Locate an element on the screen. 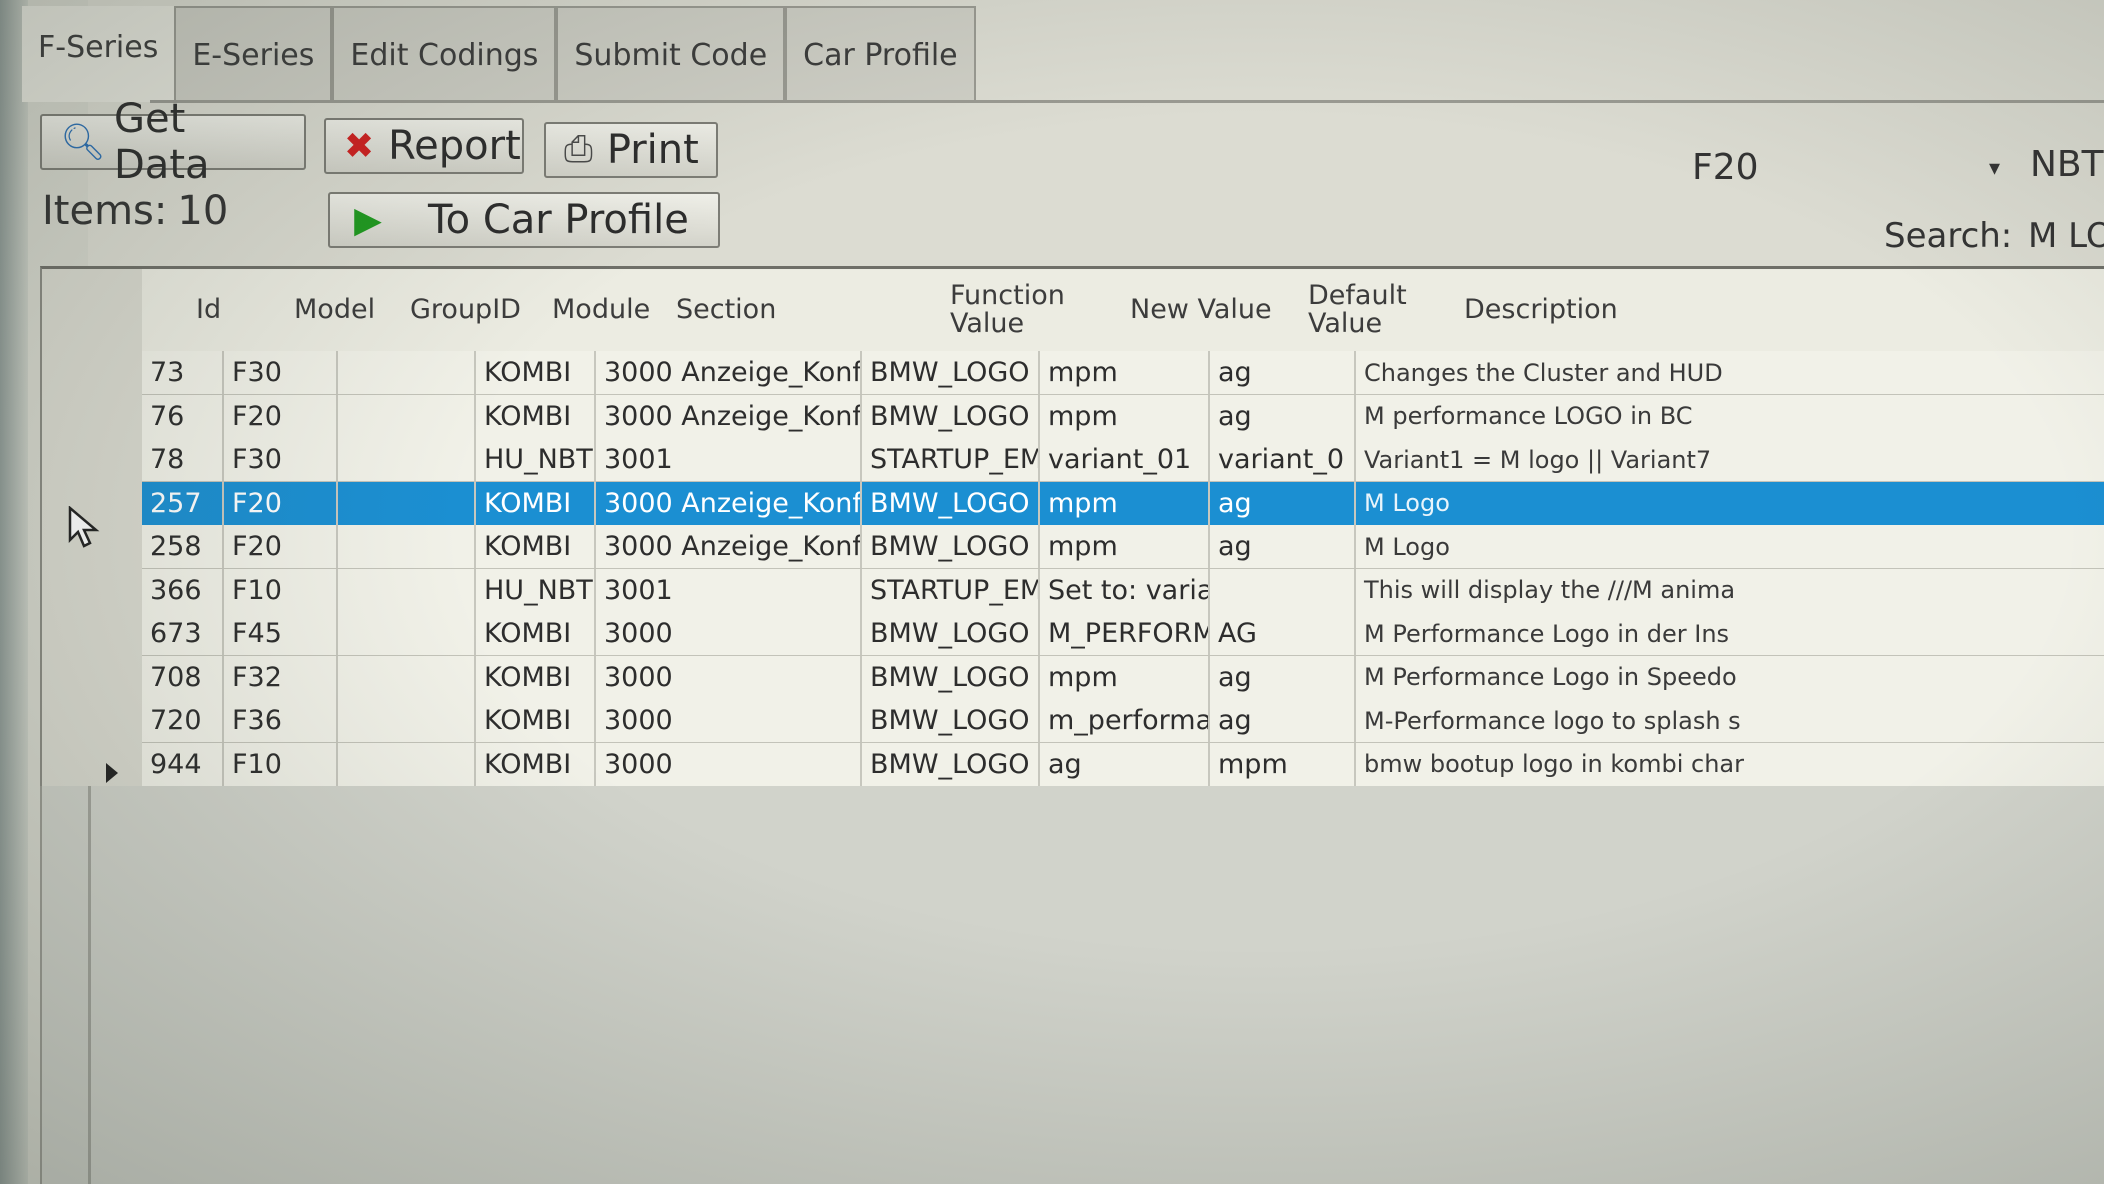 The image size is (2104, 1184). cell-function-value: STARTUP_EMBLEM is located at coordinates (951, 590).